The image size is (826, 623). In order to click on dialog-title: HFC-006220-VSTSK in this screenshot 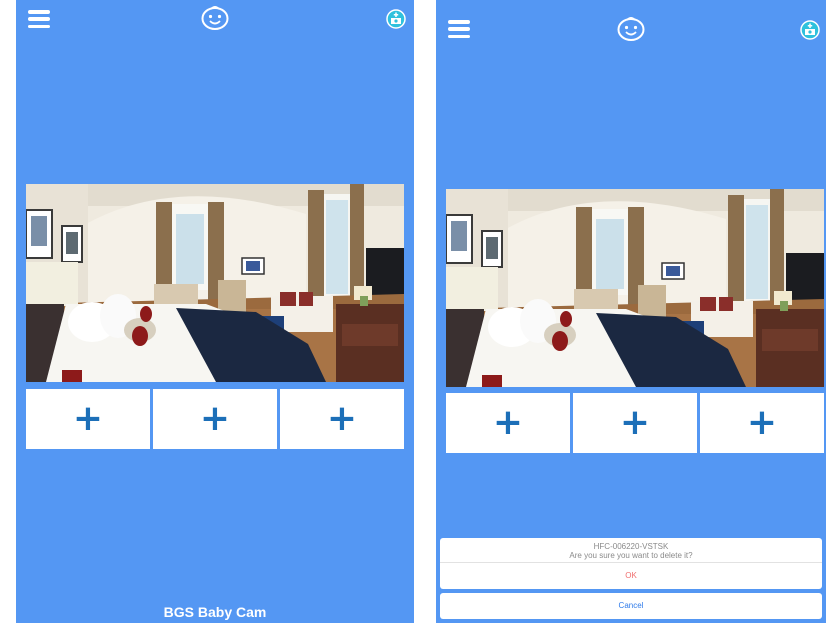, I will do `click(631, 546)`.